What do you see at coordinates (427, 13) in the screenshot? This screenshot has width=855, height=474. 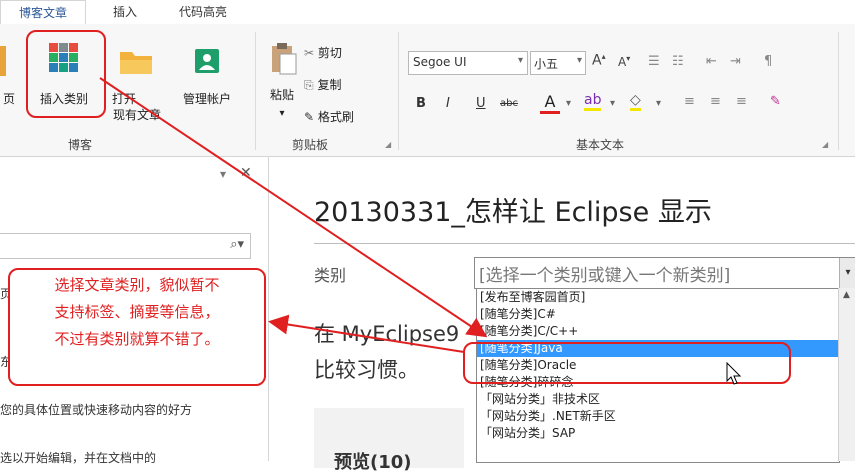 I see `ribbon-tab-bar: 博客文章 插入 代码高亮` at bounding box center [427, 13].